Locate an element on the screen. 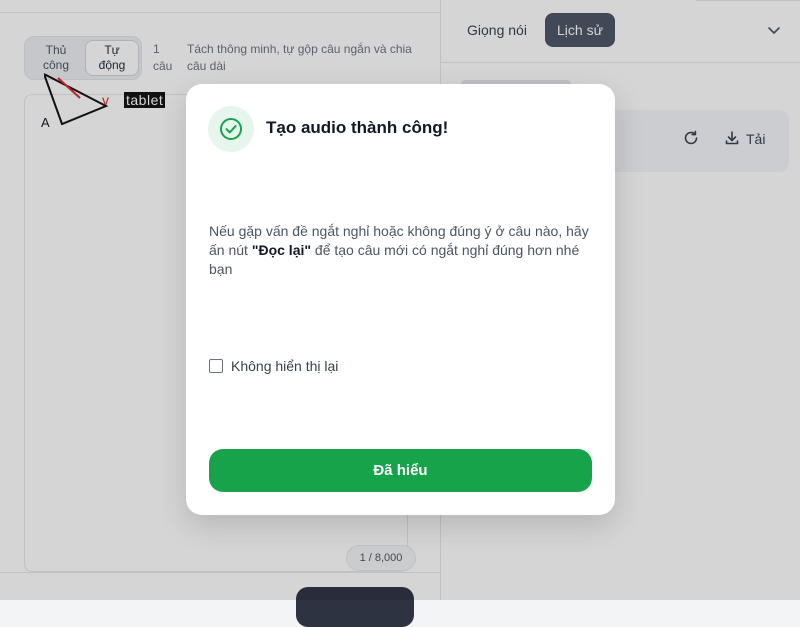 The image size is (800, 627). dont-show-again-row: Không hiển thị lại is located at coordinates (273, 366).